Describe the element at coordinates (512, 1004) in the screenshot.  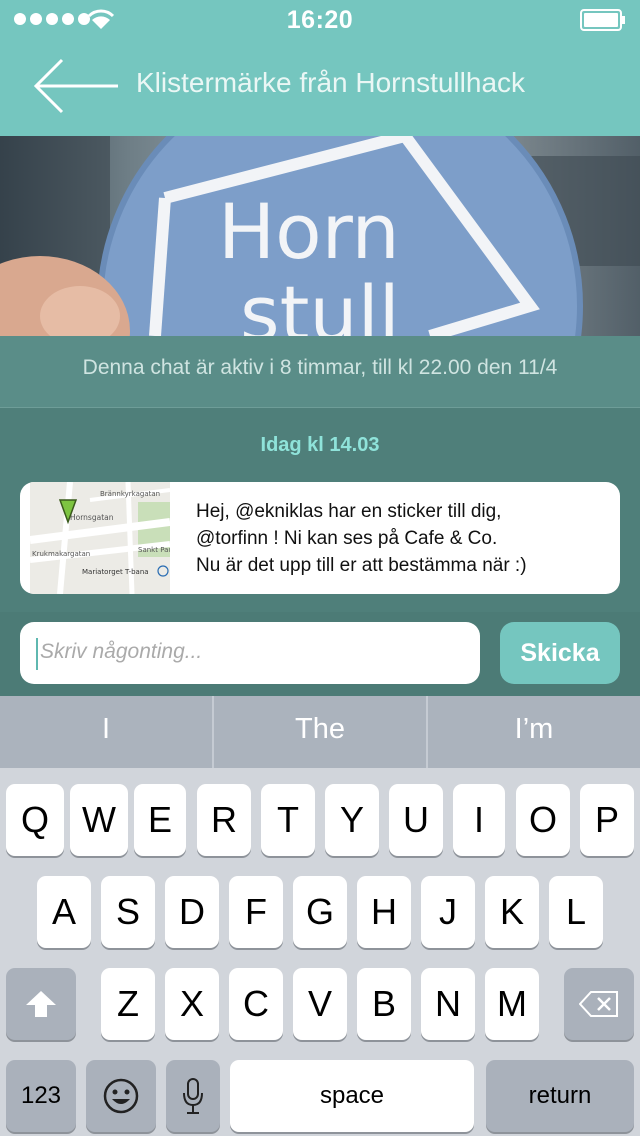
I see `key: M` at that location.